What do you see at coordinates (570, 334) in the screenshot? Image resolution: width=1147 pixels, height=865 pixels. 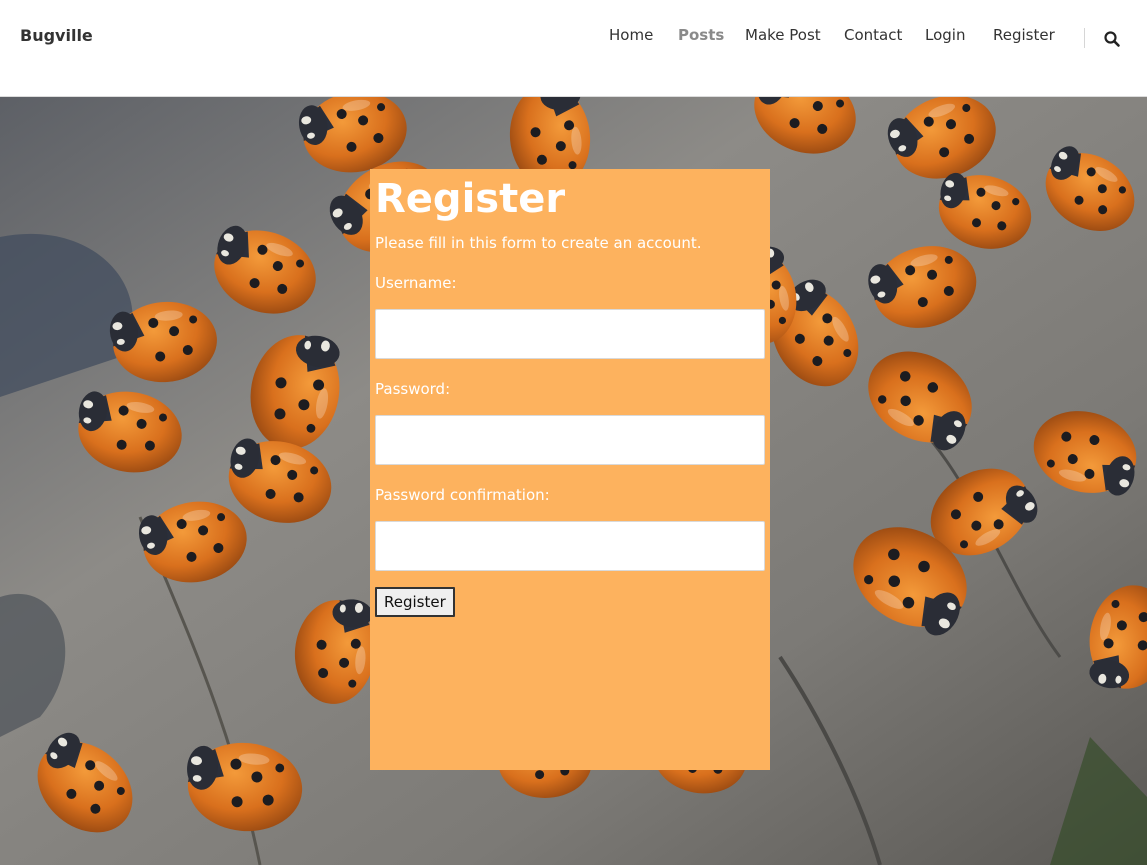 I see `username-input` at bounding box center [570, 334].